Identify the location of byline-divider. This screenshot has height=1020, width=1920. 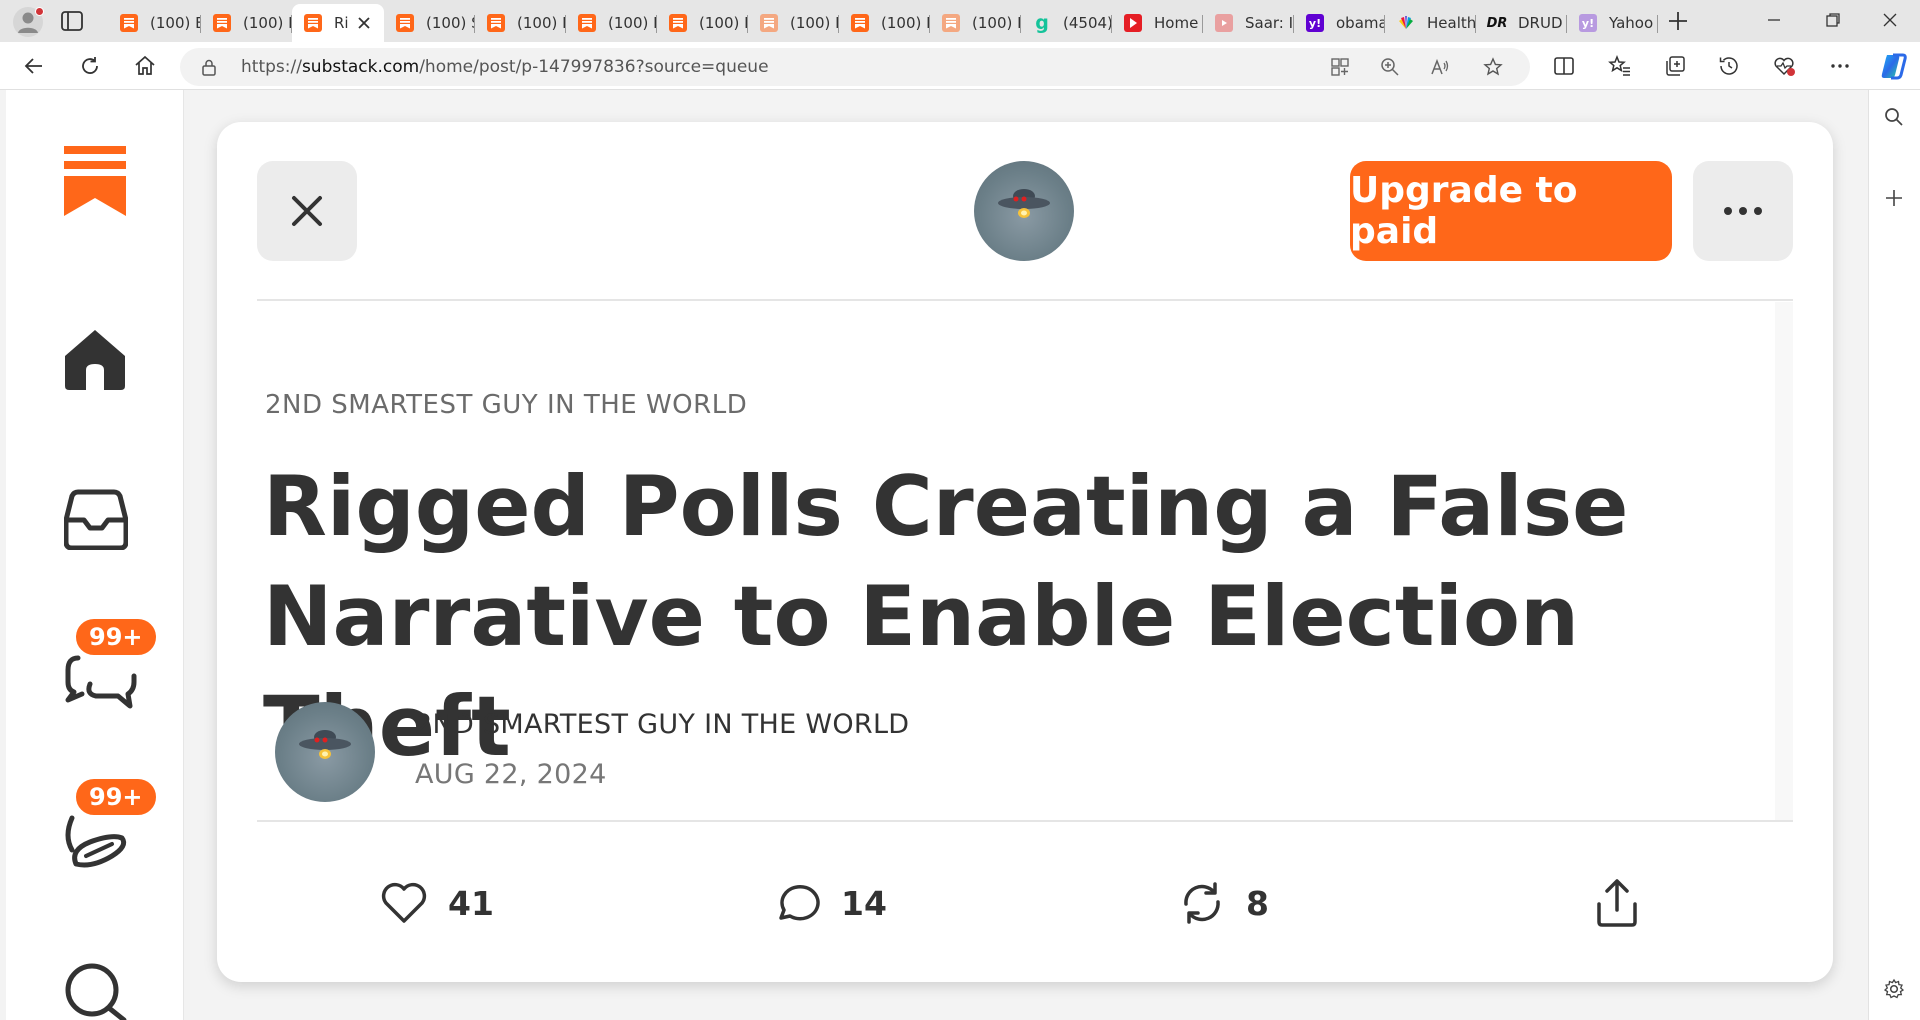
(1025, 821).